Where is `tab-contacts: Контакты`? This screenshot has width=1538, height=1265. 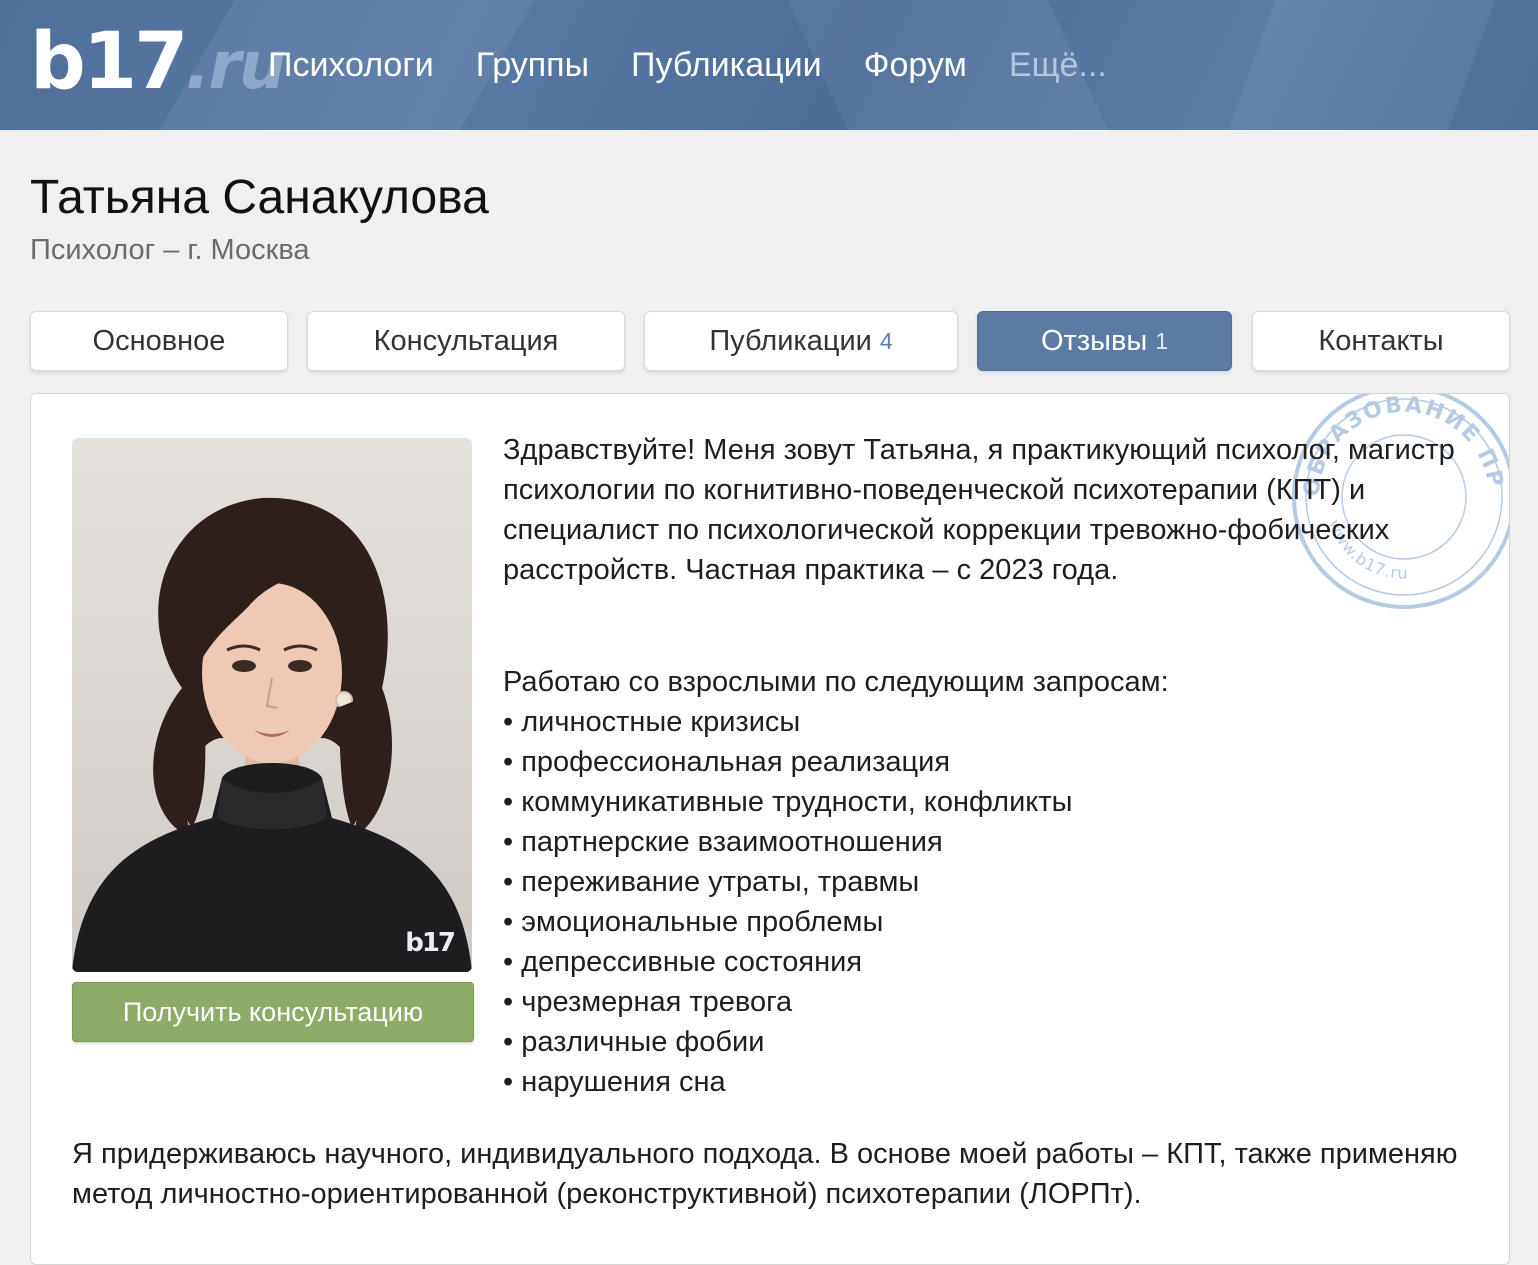 tab-contacts: Контакты is located at coordinates (1381, 341).